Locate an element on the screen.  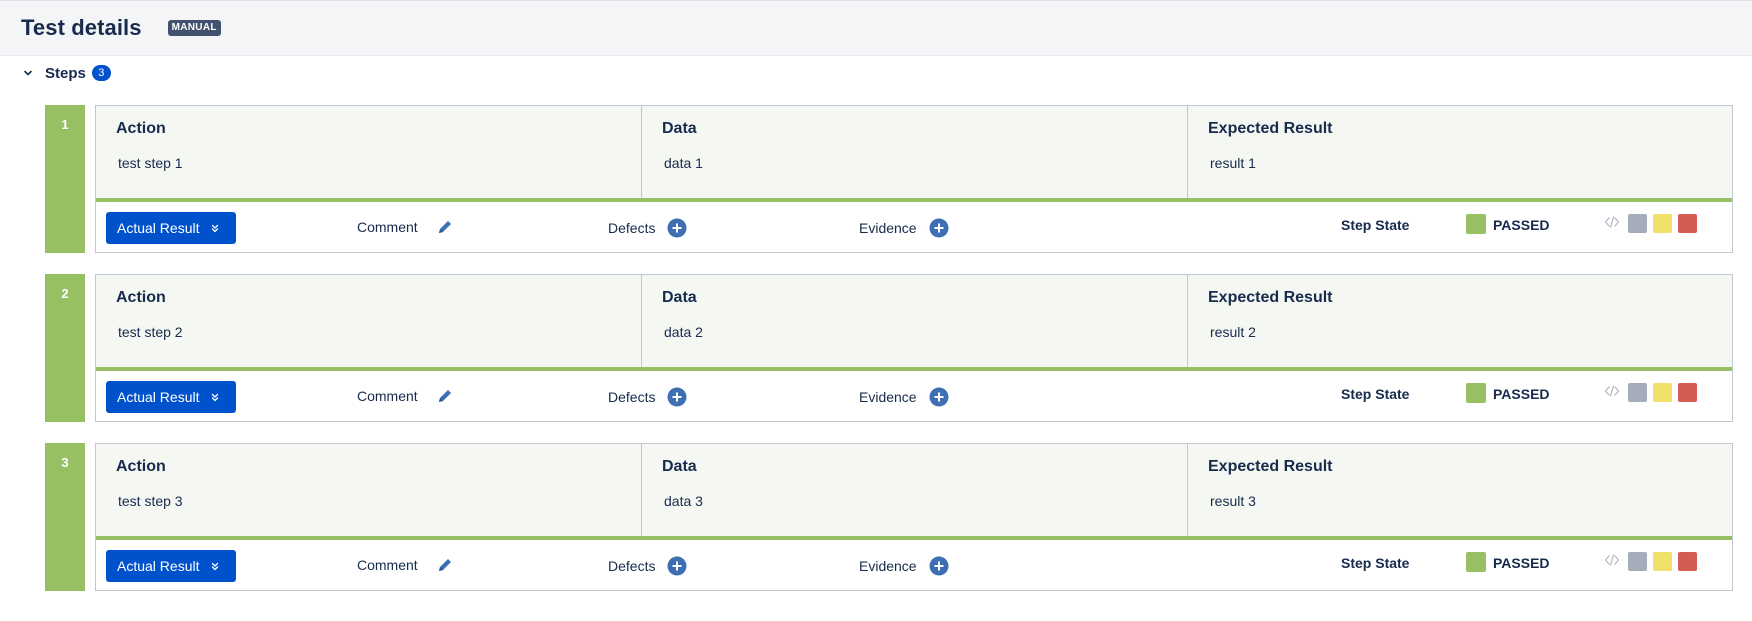
step-number: 3 is located at coordinates (65, 517).